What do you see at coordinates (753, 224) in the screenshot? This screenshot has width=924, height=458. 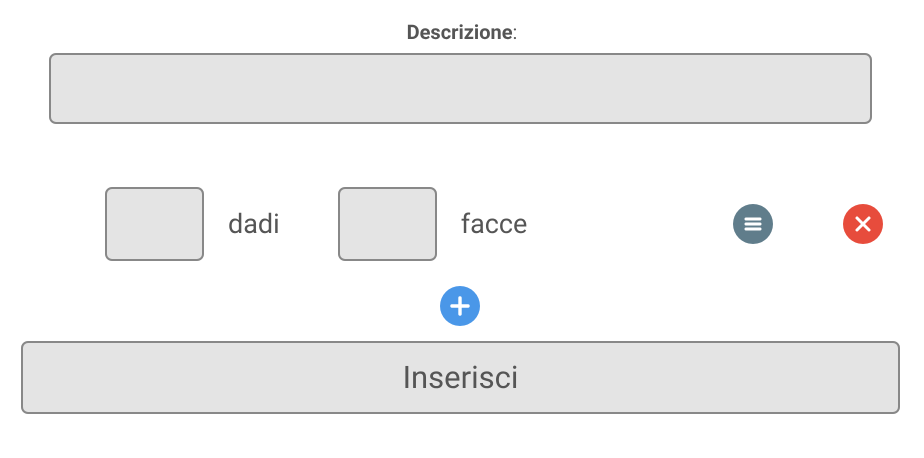 I see `menu-icon` at bounding box center [753, 224].